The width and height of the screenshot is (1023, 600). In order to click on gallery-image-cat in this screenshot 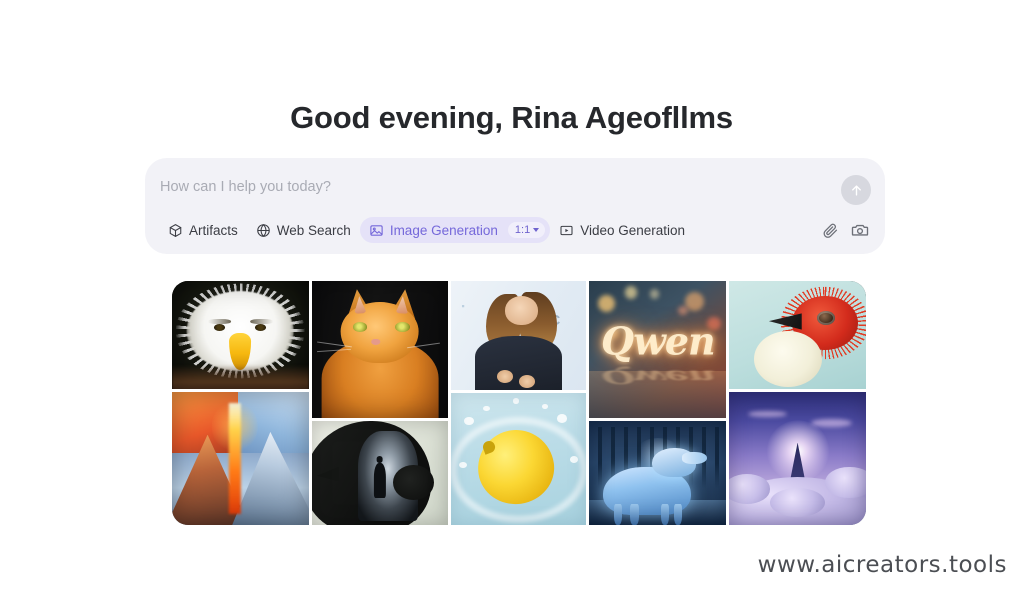, I will do `click(379, 349)`.